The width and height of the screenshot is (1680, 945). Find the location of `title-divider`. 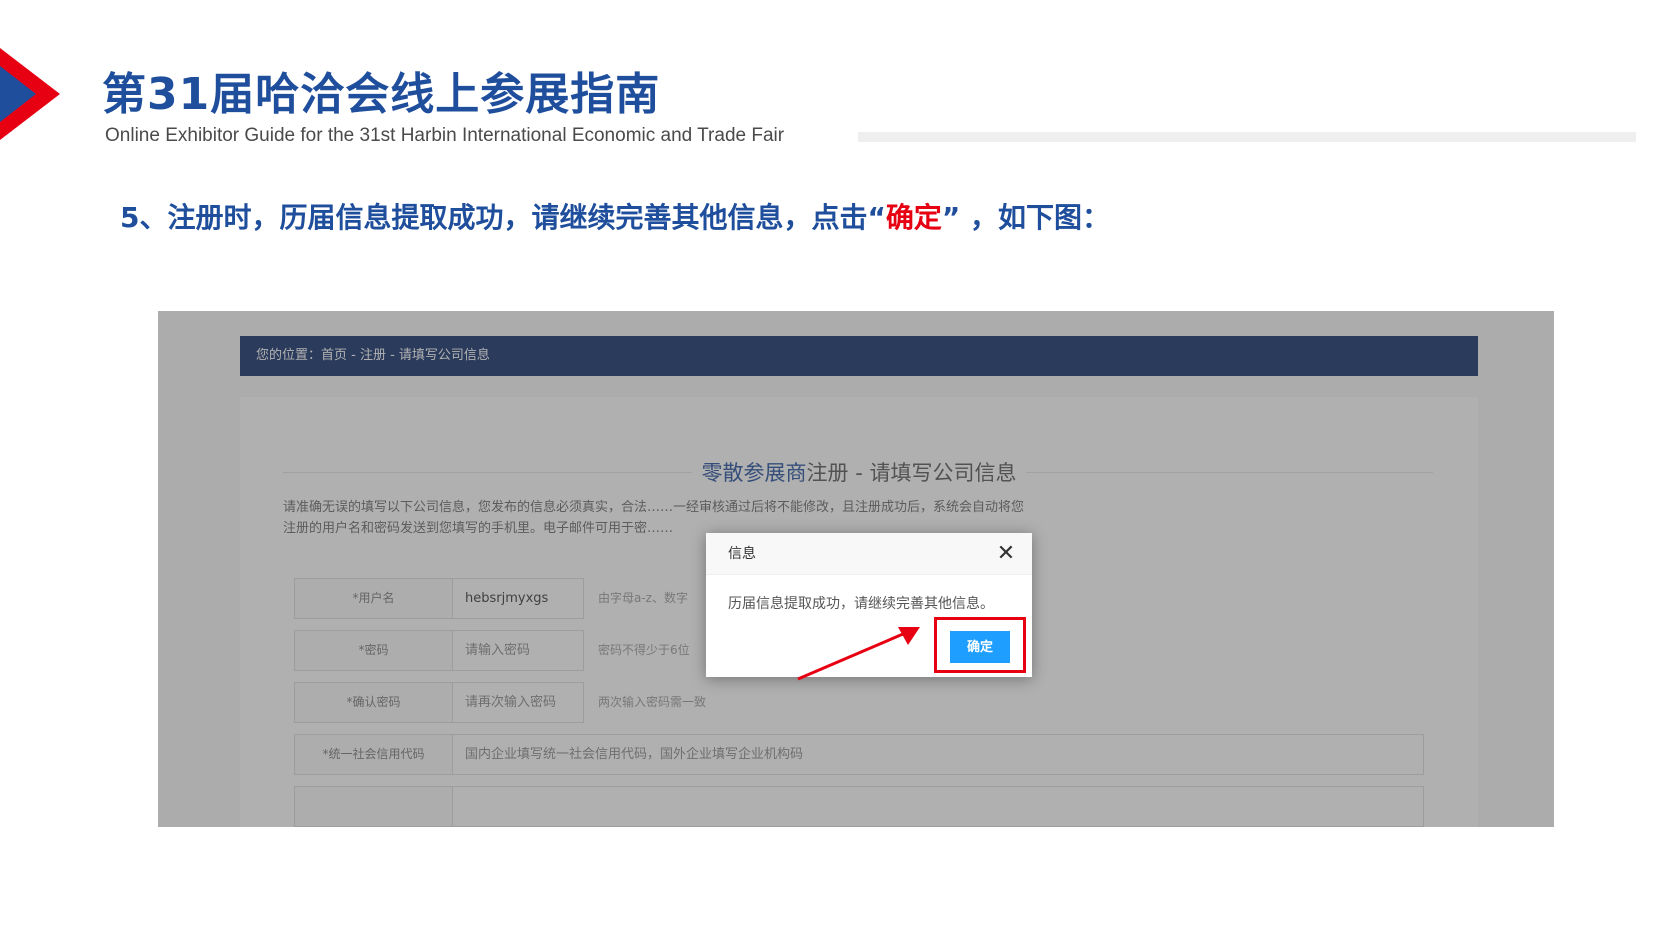

title-divider is located at coordinates (1247, 137).